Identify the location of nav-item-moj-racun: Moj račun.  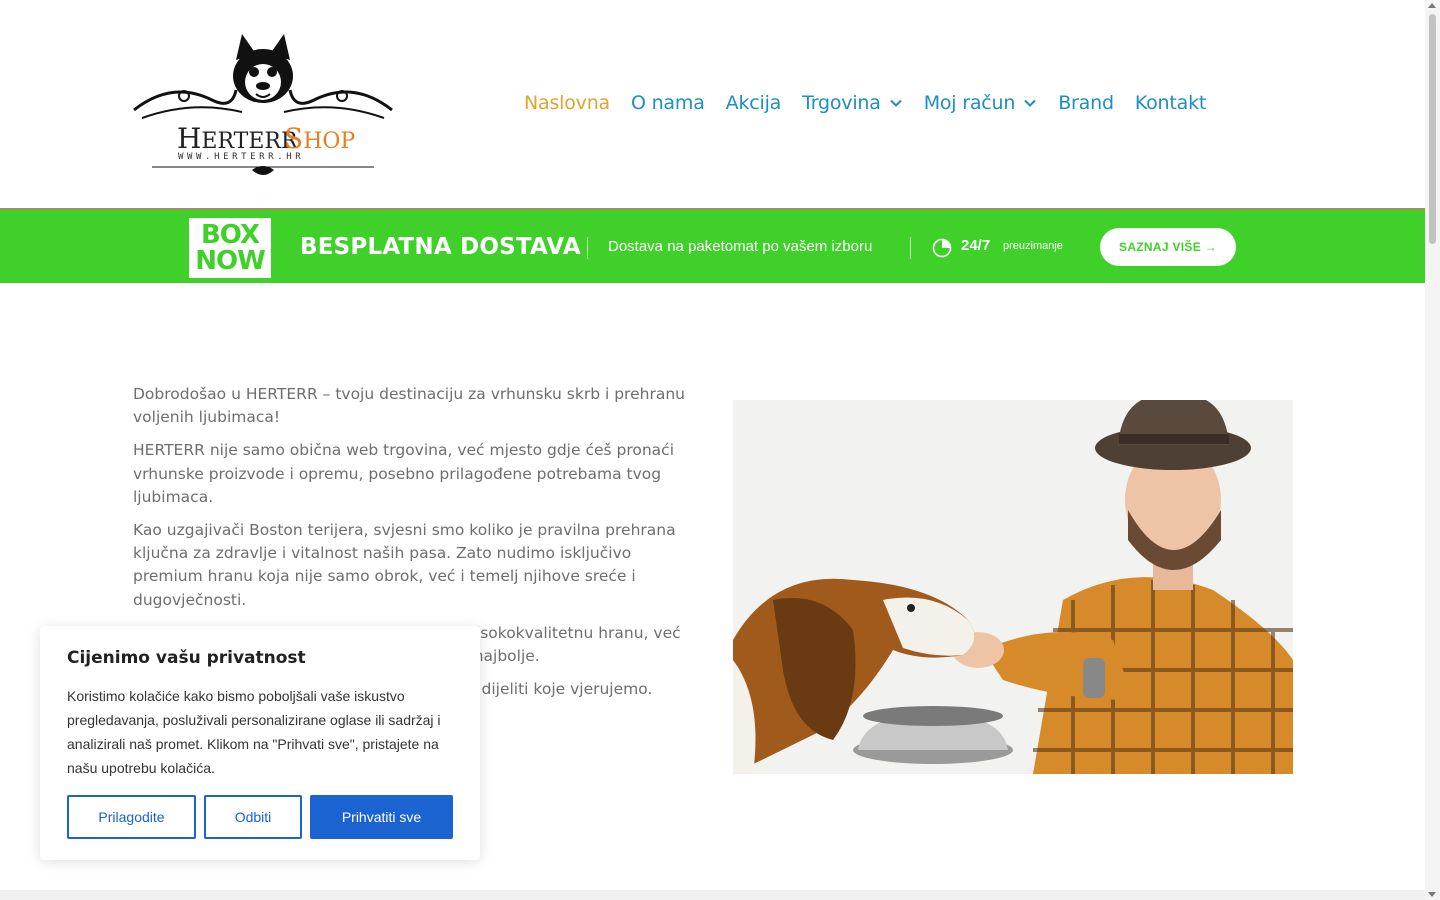
(981, 103).